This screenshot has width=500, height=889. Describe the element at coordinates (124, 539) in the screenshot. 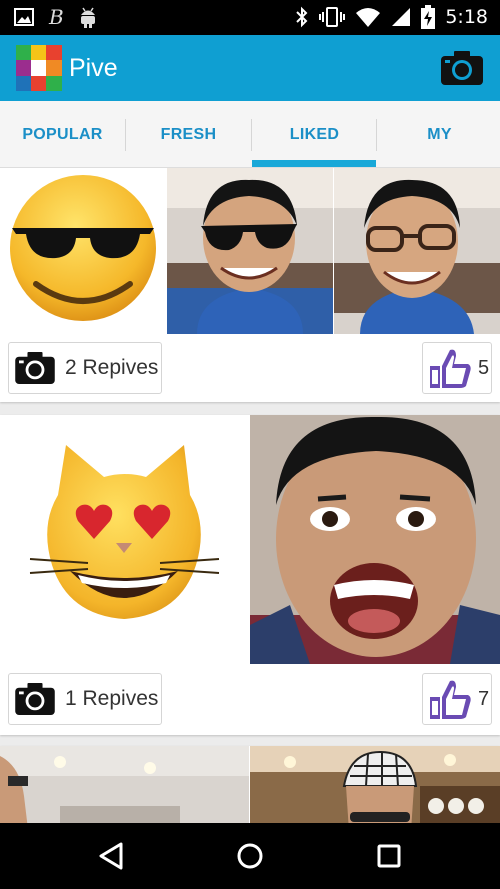

I see `photo-emoji-heart-eyes-cat` at that location.